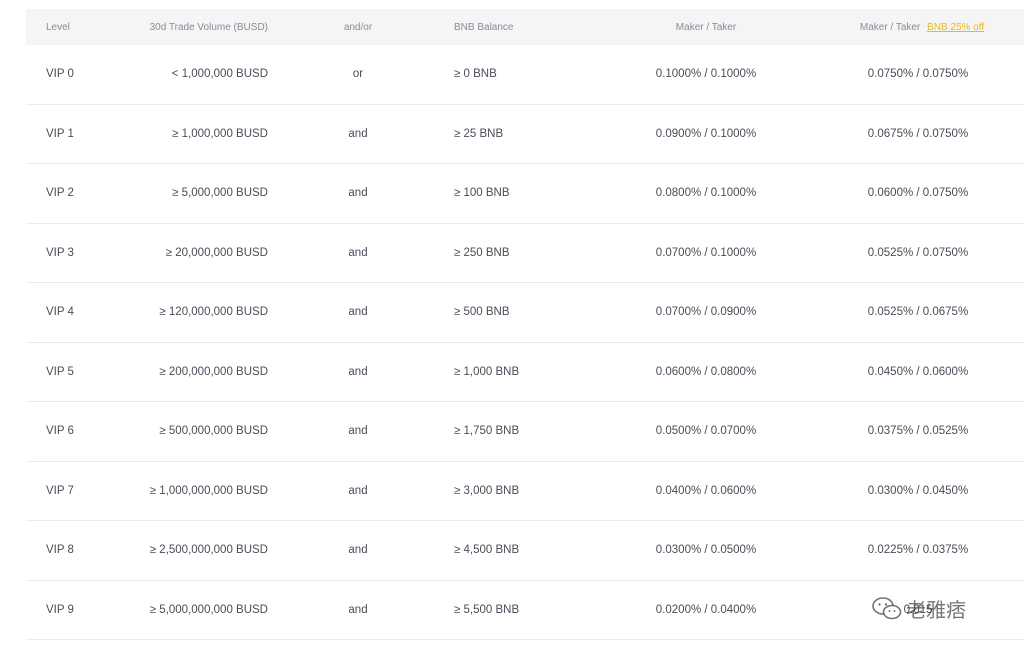 This screenshot has width=1024, height=656. I want to click on cell-maker-taker-discount: 0.0450% / 0.0600%, so click(918, 371).